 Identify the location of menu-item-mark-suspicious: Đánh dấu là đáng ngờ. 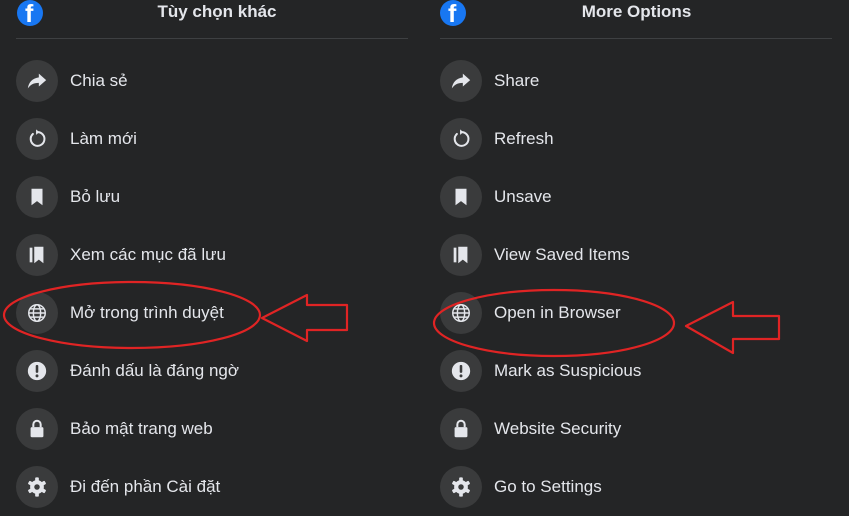
(212, 371).